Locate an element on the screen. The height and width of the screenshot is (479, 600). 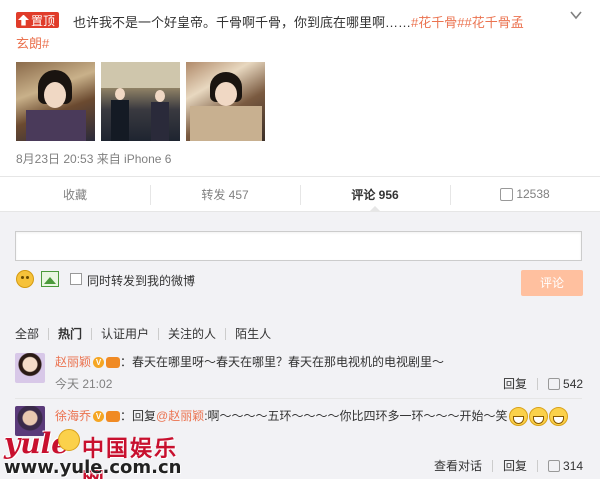
hashtag-link: #花千骨孟 is located at coordinates (493, 22).